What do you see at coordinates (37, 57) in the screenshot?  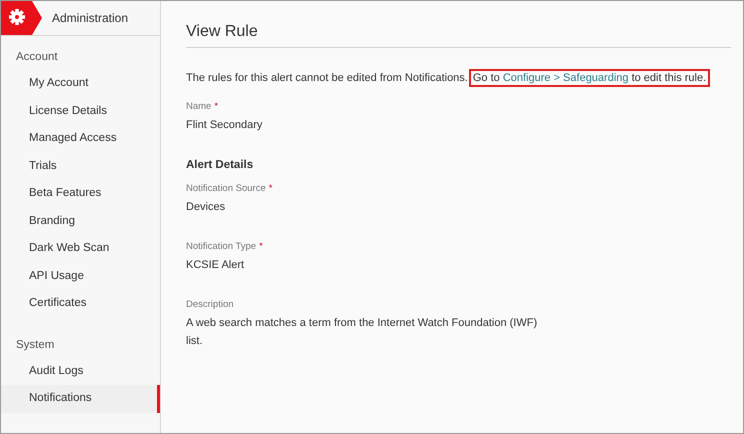 I see `group-heading: Account` at bounding box center [37, 57].